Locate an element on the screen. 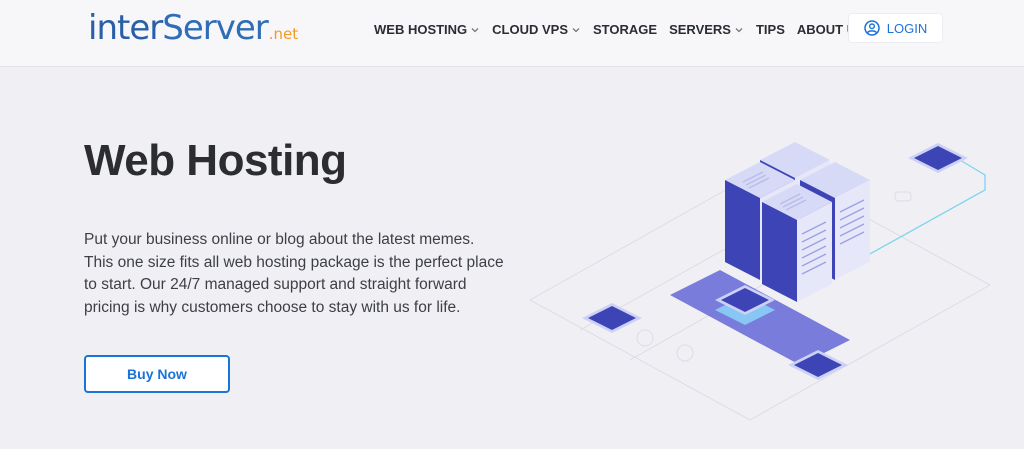 This screenshot has height=449, width=1024. chip-left is located at coordinates (612, 318).